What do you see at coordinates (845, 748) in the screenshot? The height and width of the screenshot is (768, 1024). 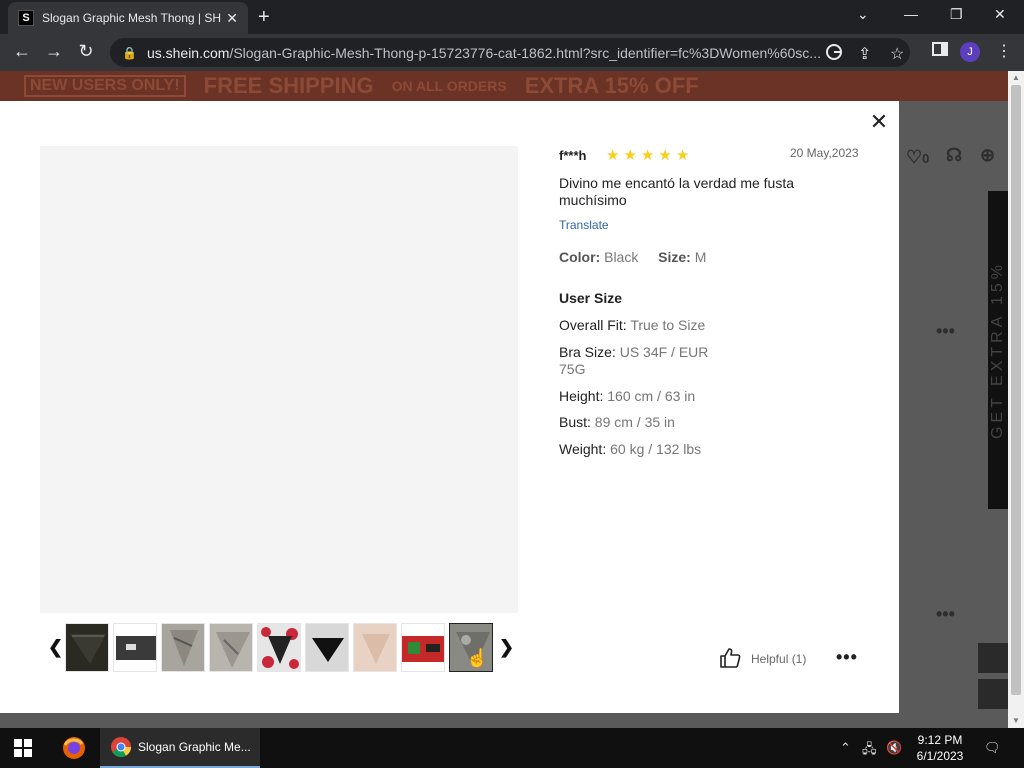 I see `tray-chevron-icon: ⌃` at bounding box center [845, 748].